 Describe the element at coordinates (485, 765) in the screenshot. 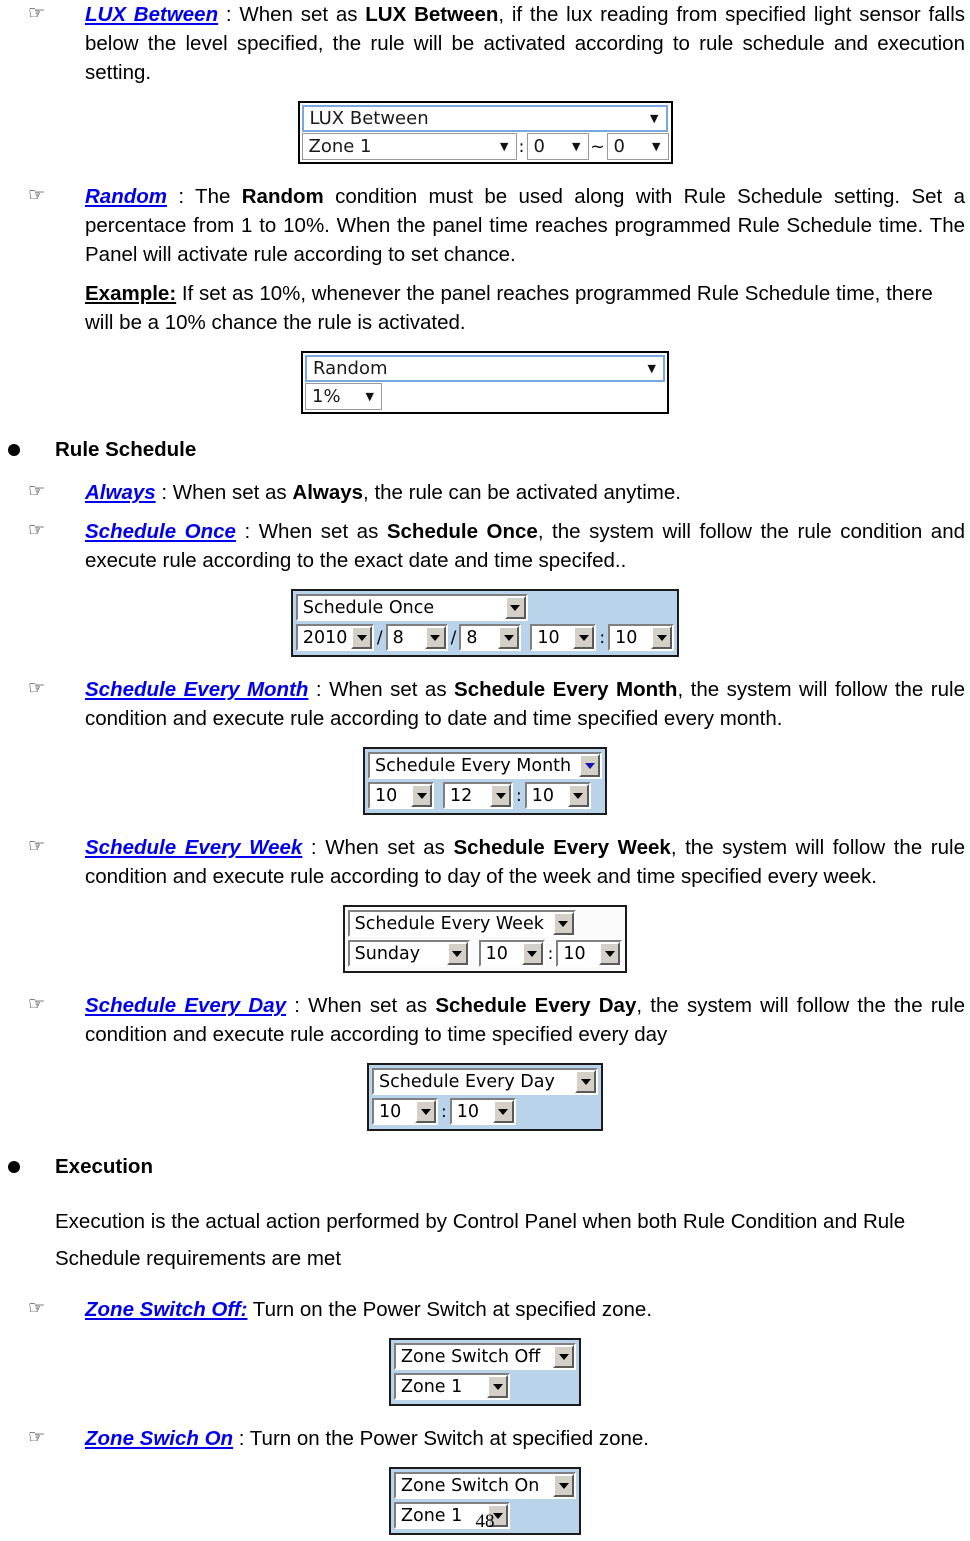

I see `sem-type-select: Schedule Every Month` at that location.